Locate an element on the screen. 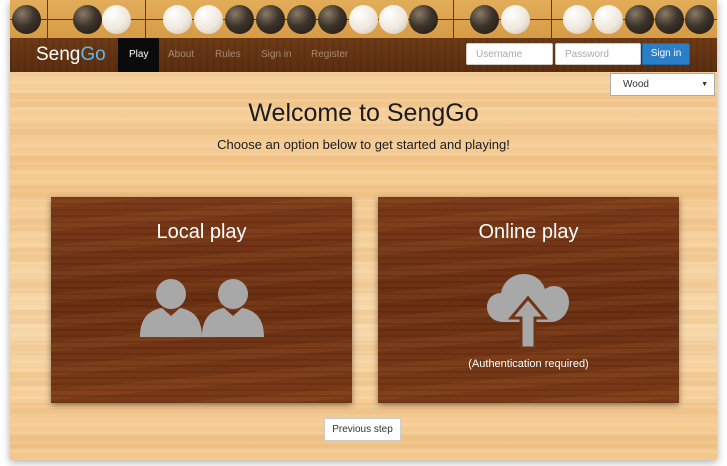 The image size is (727, 466). auth-required-note: (Authentication required) is located at coordinates (528, 364).